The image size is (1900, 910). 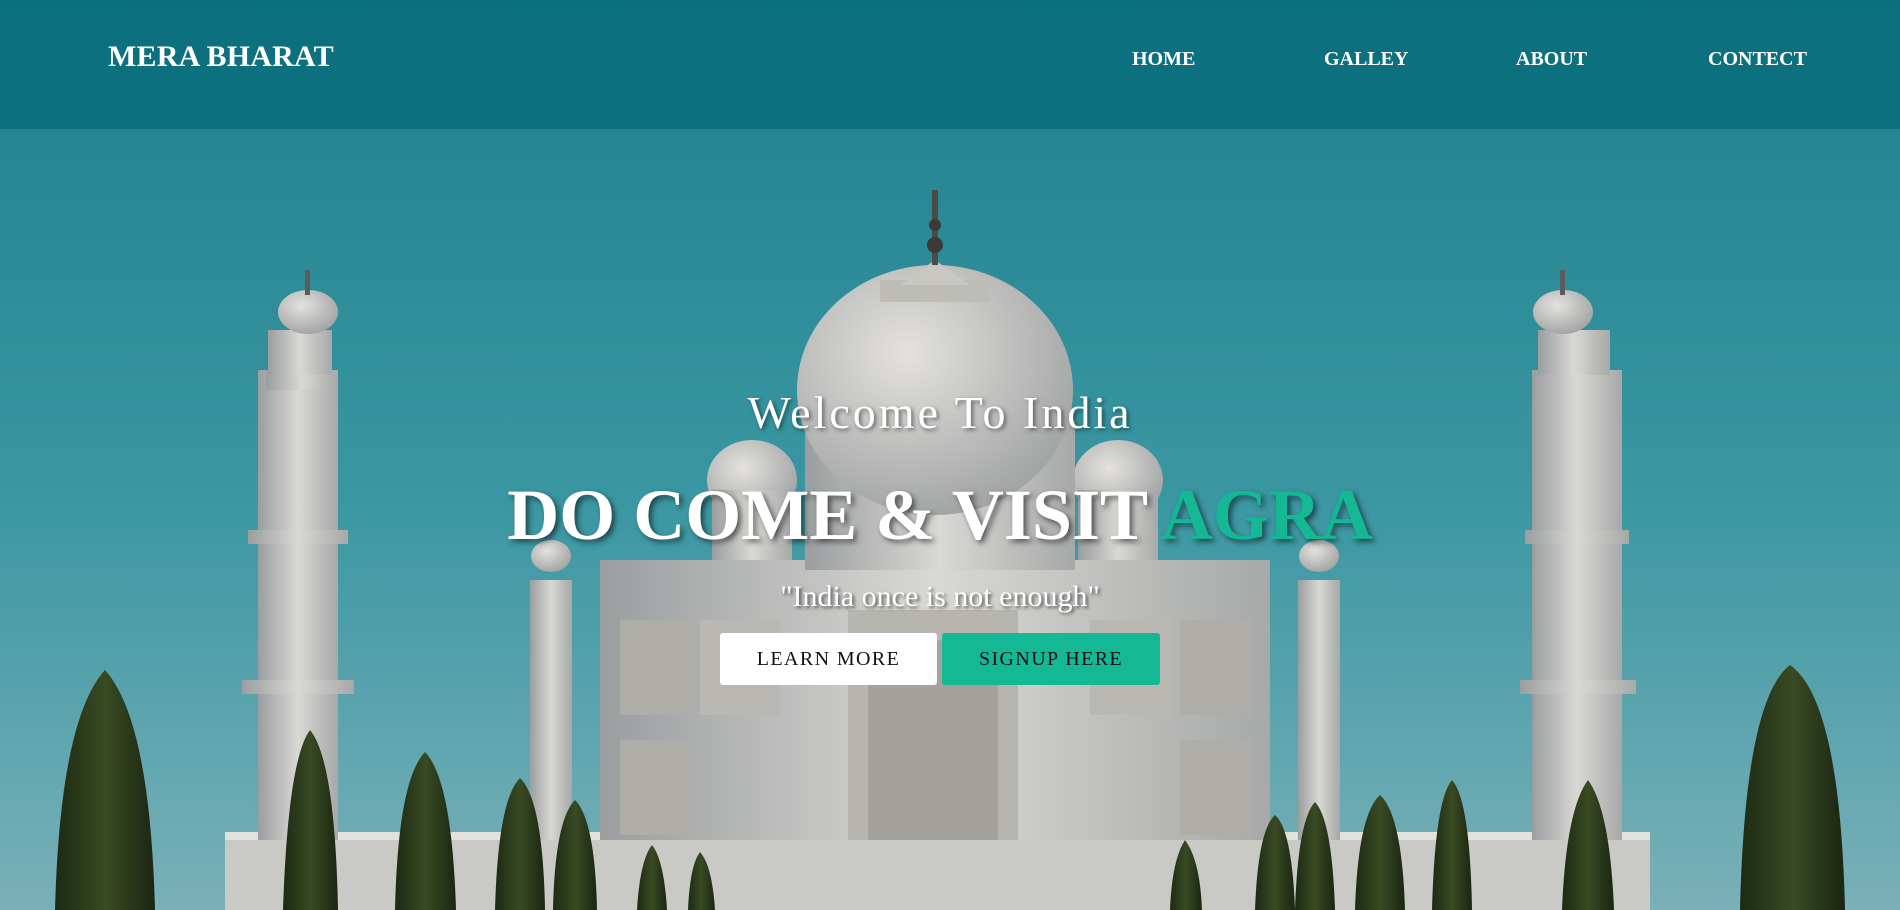 I want to click on hero-welcome-text: Welcome To India, so click(x=940, y=412).